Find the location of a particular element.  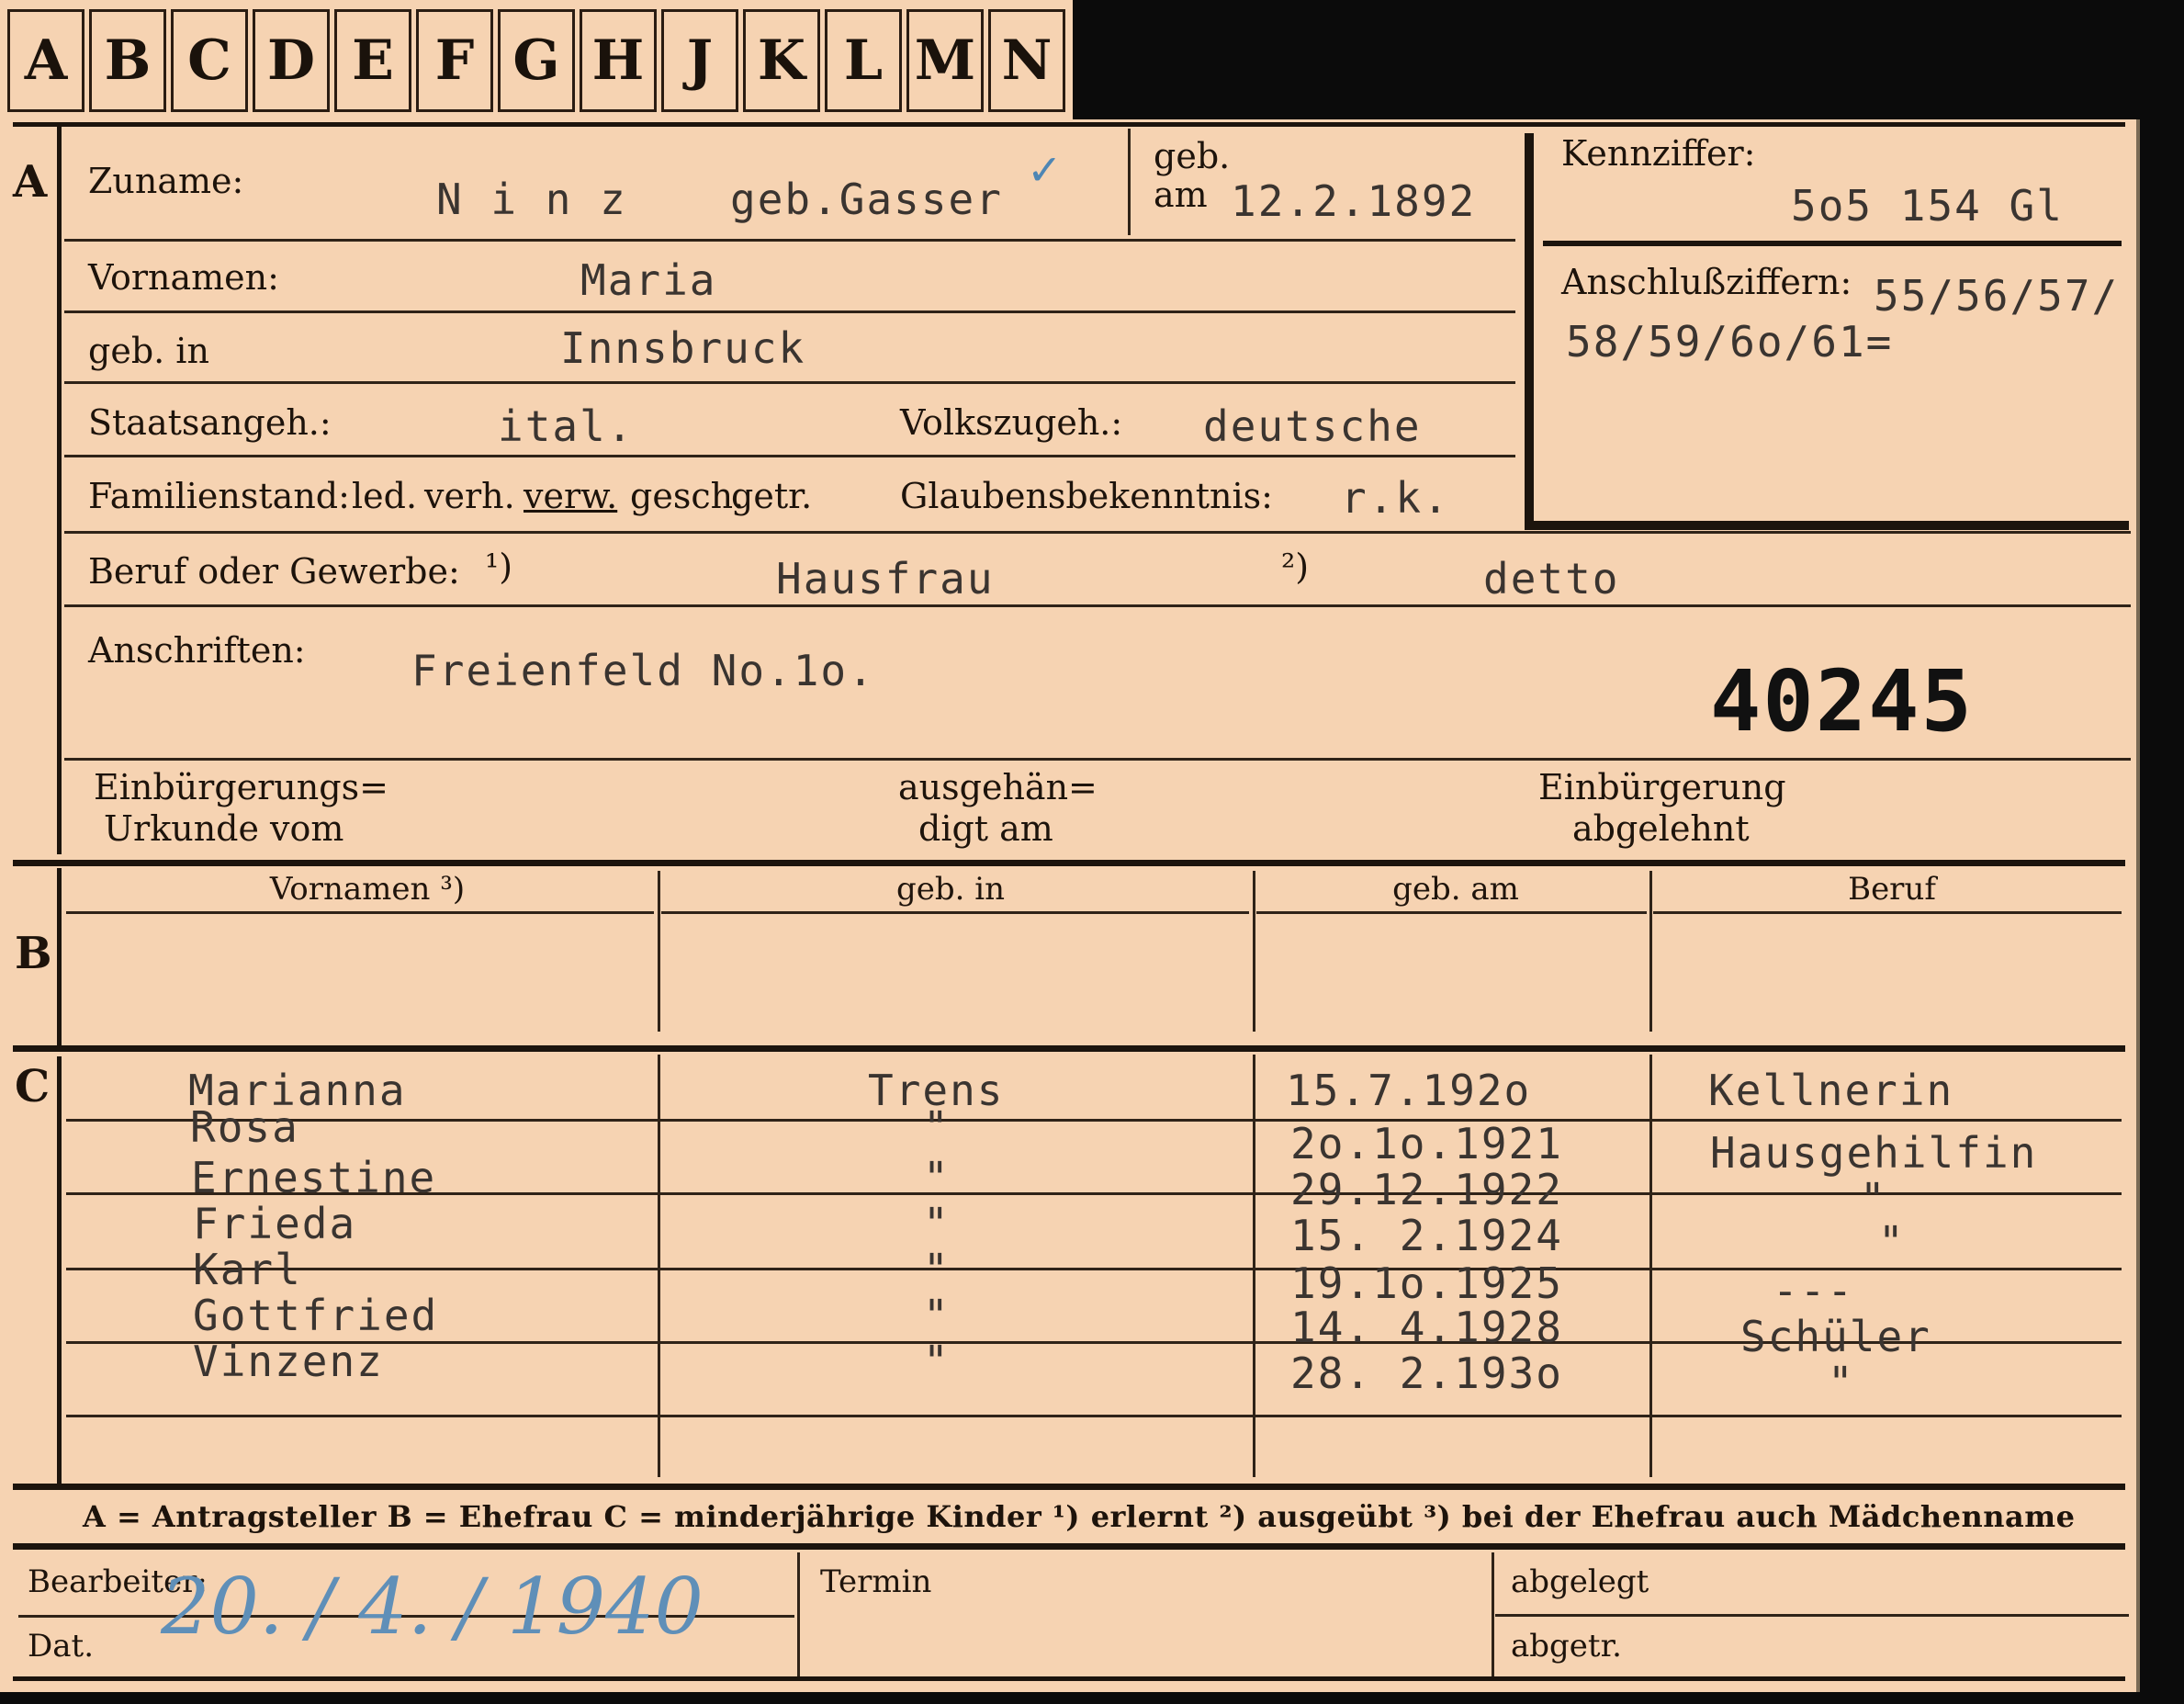

value-beruf-erlernt: Hausfrau is located at coordinates (885, 579).